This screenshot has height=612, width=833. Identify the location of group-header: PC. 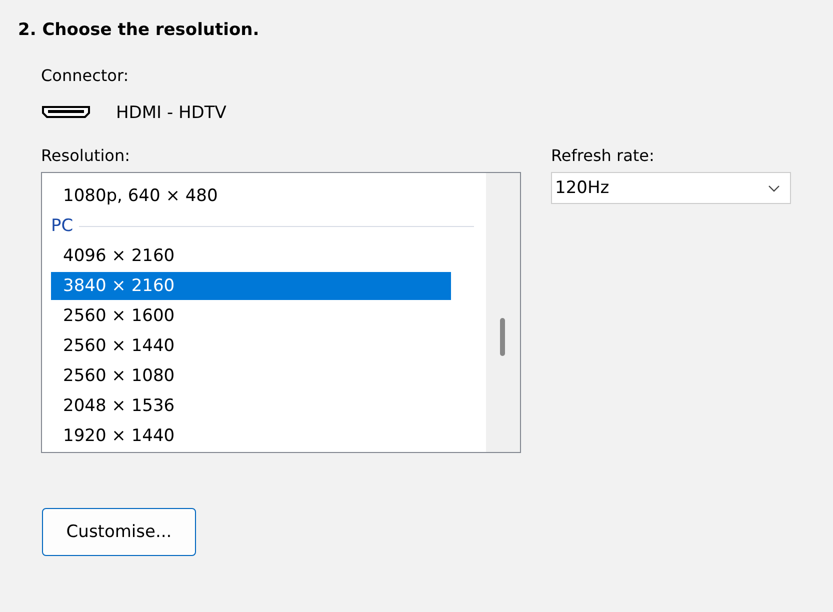
(62, 226).